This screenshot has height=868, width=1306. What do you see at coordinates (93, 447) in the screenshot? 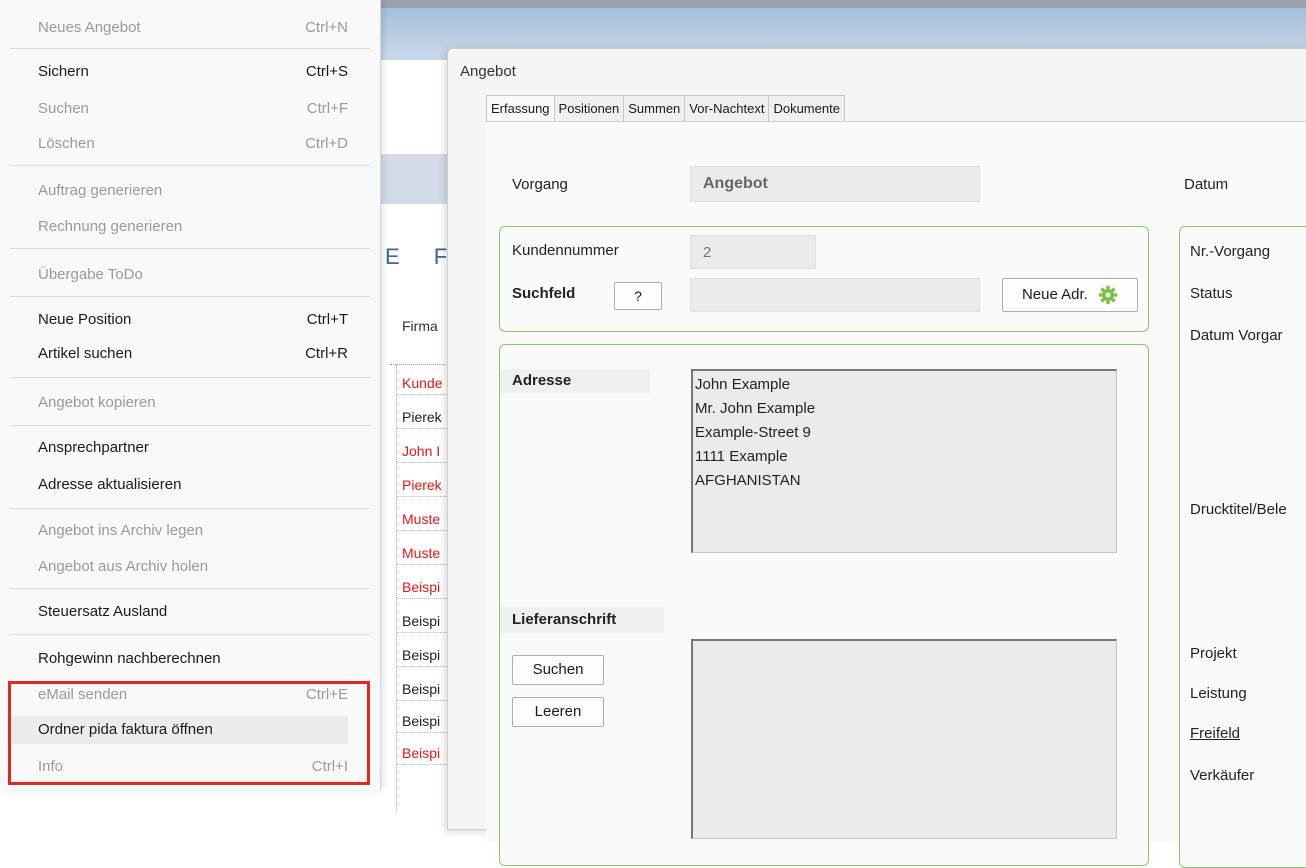
I see `menu-item-label: Ansprechpartner` at bounding box center [93, 447].